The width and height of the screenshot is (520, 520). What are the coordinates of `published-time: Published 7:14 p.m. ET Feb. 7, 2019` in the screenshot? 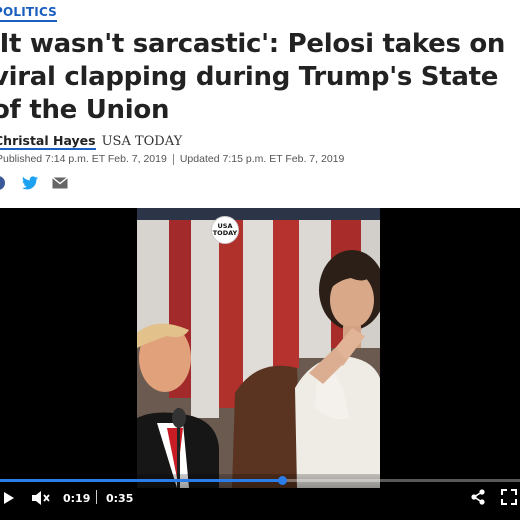 It's located at (83, 159).